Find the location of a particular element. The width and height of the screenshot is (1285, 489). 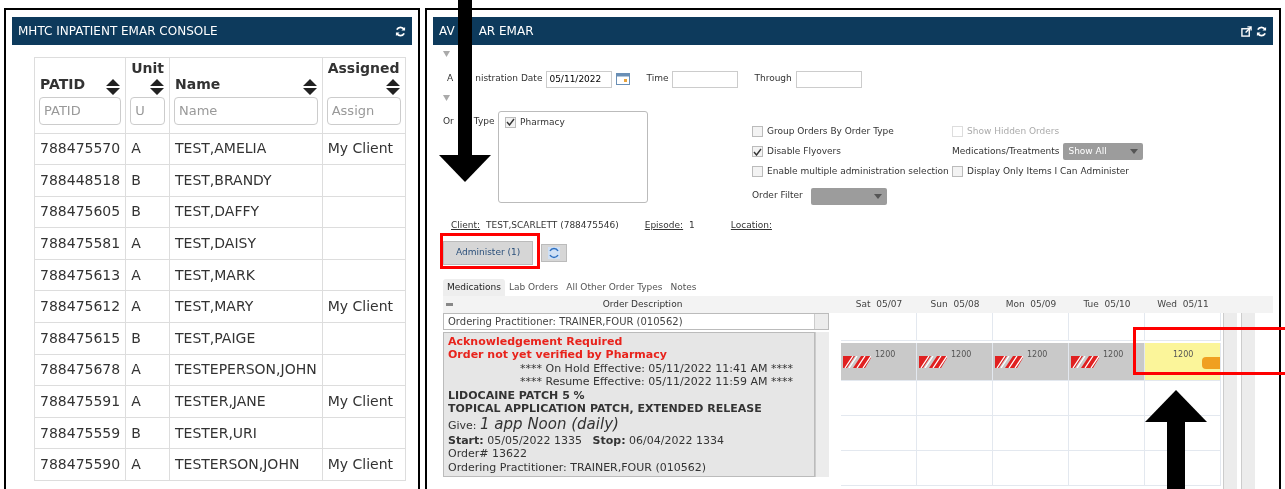

field-label: Type is located at coordinates (484, 121).